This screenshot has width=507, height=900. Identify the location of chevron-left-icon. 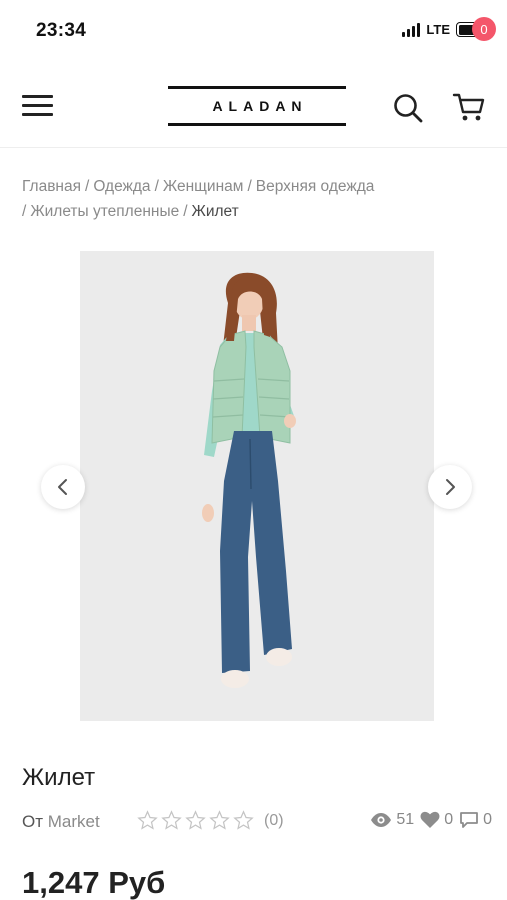
(62, 487).